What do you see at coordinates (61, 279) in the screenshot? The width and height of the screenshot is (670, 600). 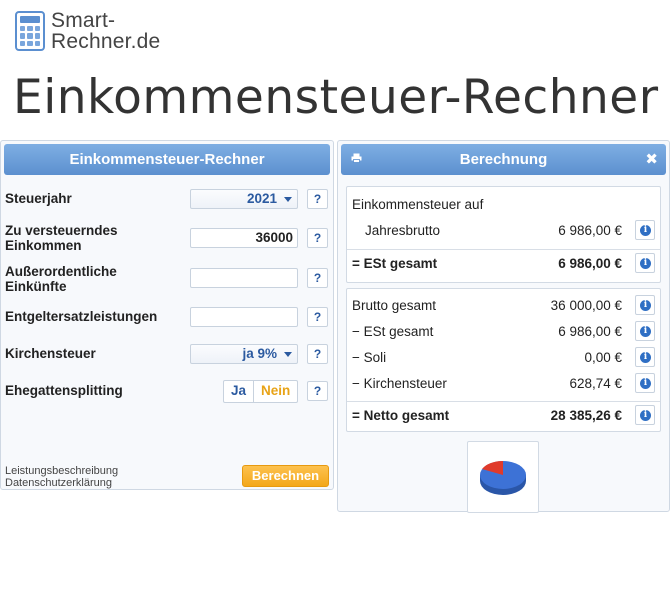 I see `ausserordentlich-label: Außerordentliche Einkünfte` at bounding box center [61, 279].